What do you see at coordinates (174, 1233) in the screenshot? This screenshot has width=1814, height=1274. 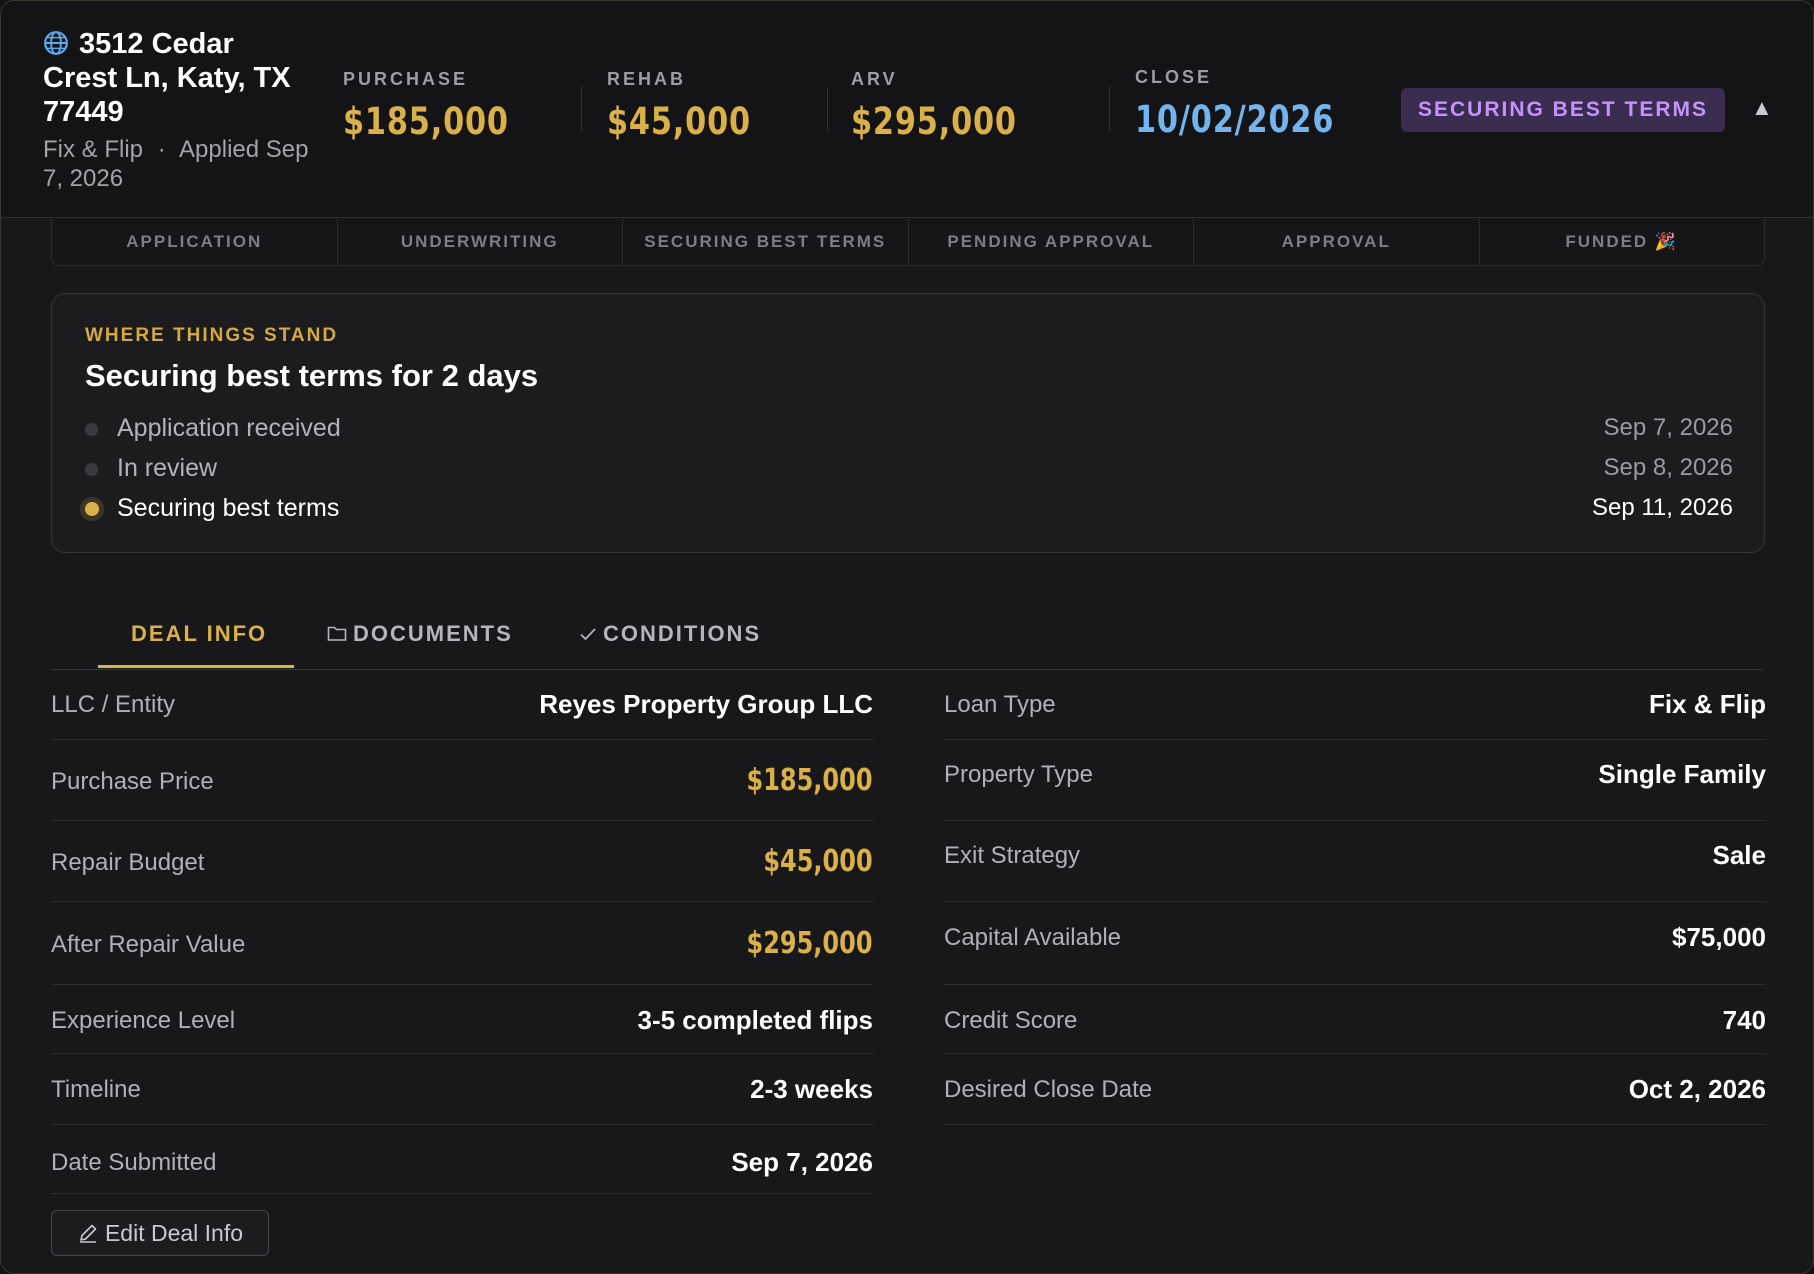 I see `button-label: Edit Deal Info` at bounding box center [174, 1233].